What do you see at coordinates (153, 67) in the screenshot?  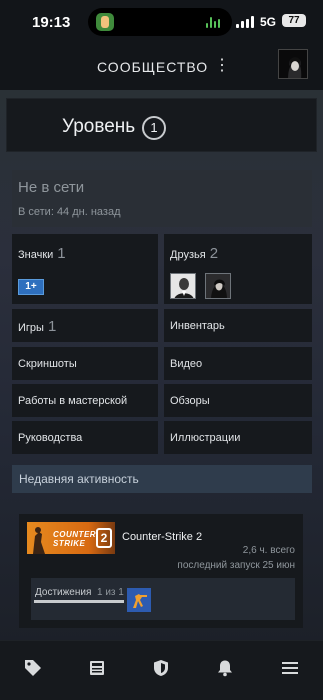 I see `page-title: СООБЩЕСТВО` at bounding box center [153, 67].